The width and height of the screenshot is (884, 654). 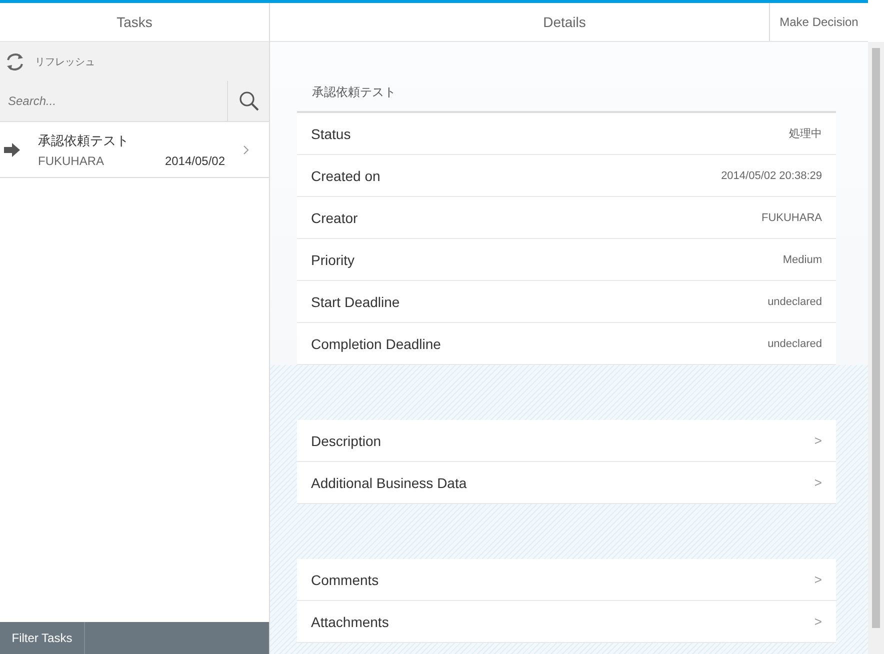 I want to click on search-icon, so click(x=248, y=101).